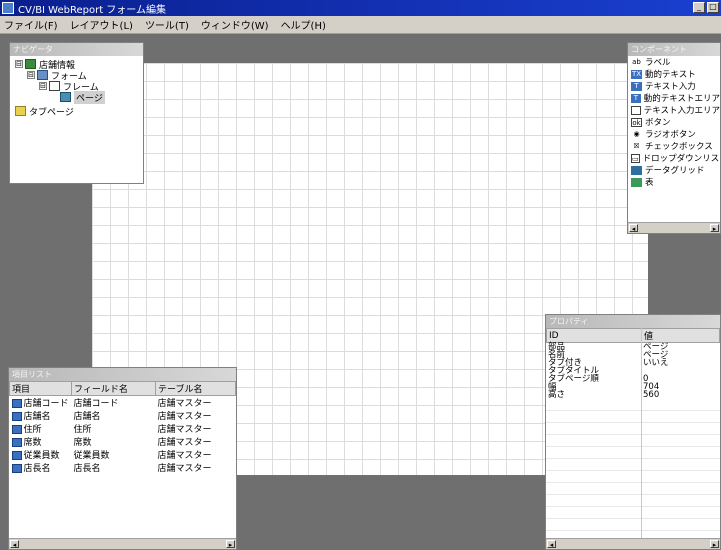 The height and width of the screenshot is (550, 721). Describe the element at coordinates (633, 395) in the screenshot. I see `property-row: 高さ 560` at that location.